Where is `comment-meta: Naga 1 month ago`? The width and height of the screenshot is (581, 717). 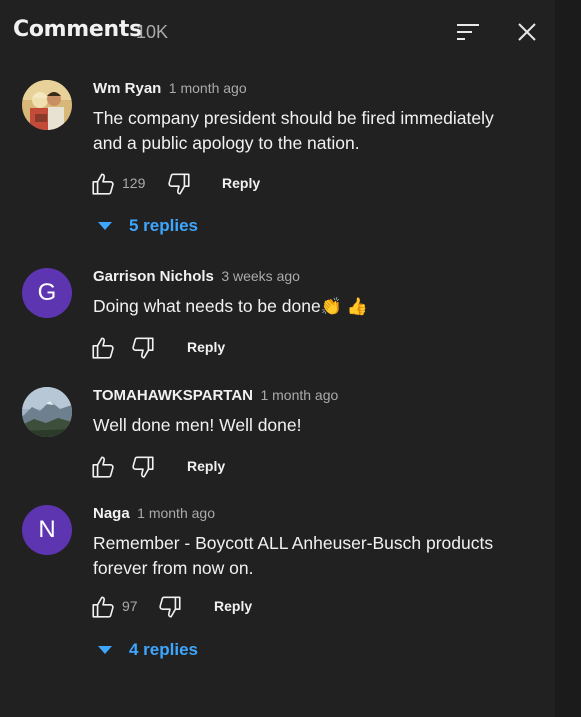
comment-meta: Naga 1 month ago is located at coordinates (154, 514).